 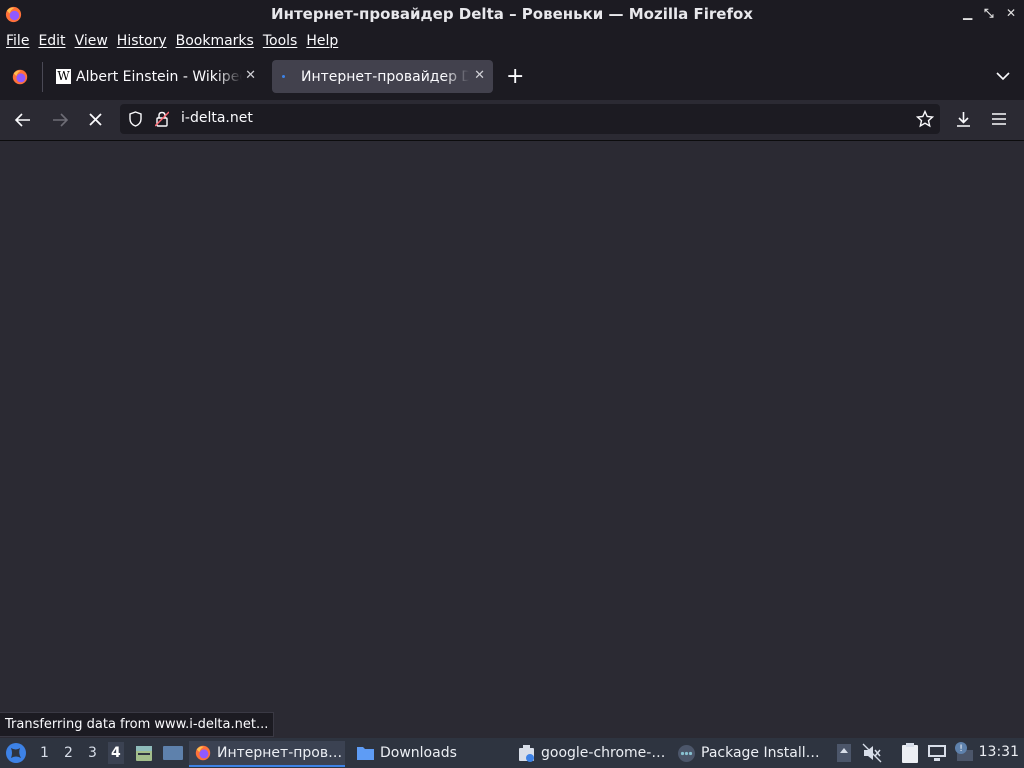 I want to click on new-tab-button: +, so click(x=515, y=76).